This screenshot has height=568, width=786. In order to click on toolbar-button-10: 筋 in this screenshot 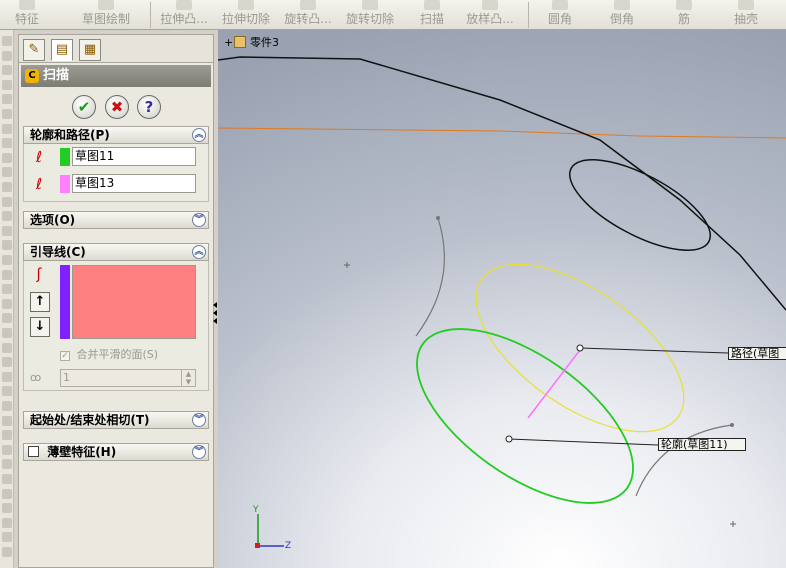, I will do `click(684, 15)`.